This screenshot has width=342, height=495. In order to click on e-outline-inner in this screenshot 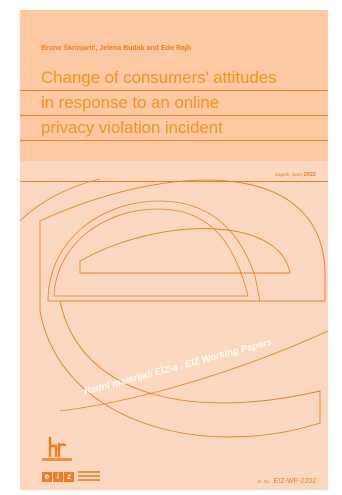, I will do `click(185, 251)`.